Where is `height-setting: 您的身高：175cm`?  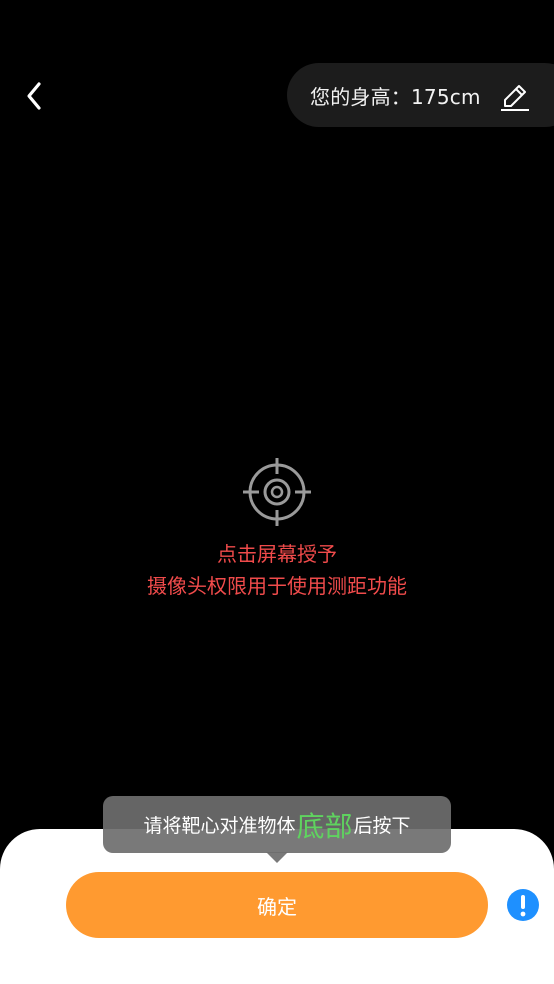
height-setting: 您的身高：175cm is located at coordinates (420, 95).